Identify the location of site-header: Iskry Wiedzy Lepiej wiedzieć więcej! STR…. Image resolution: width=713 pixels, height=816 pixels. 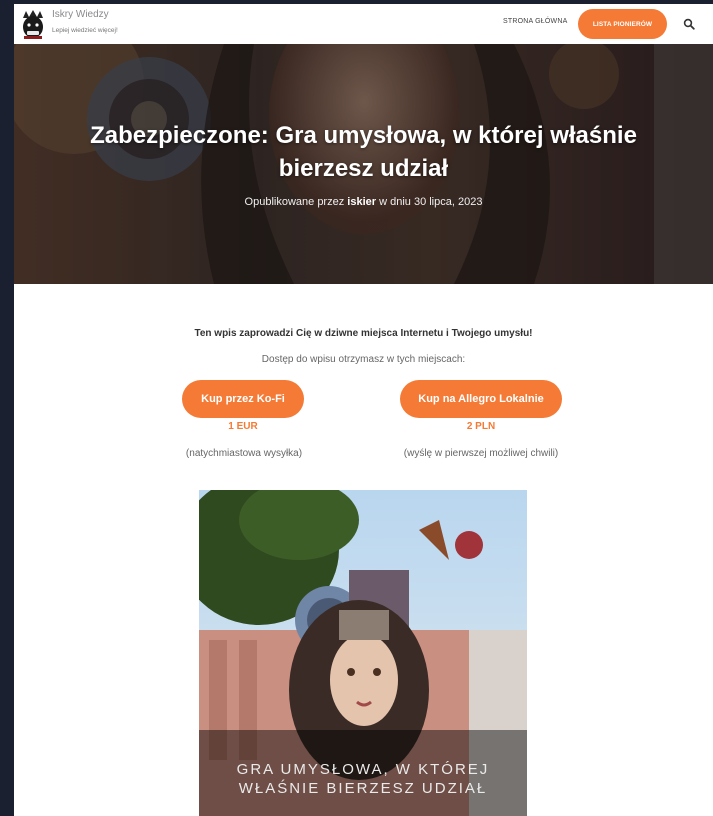
(363, 24).